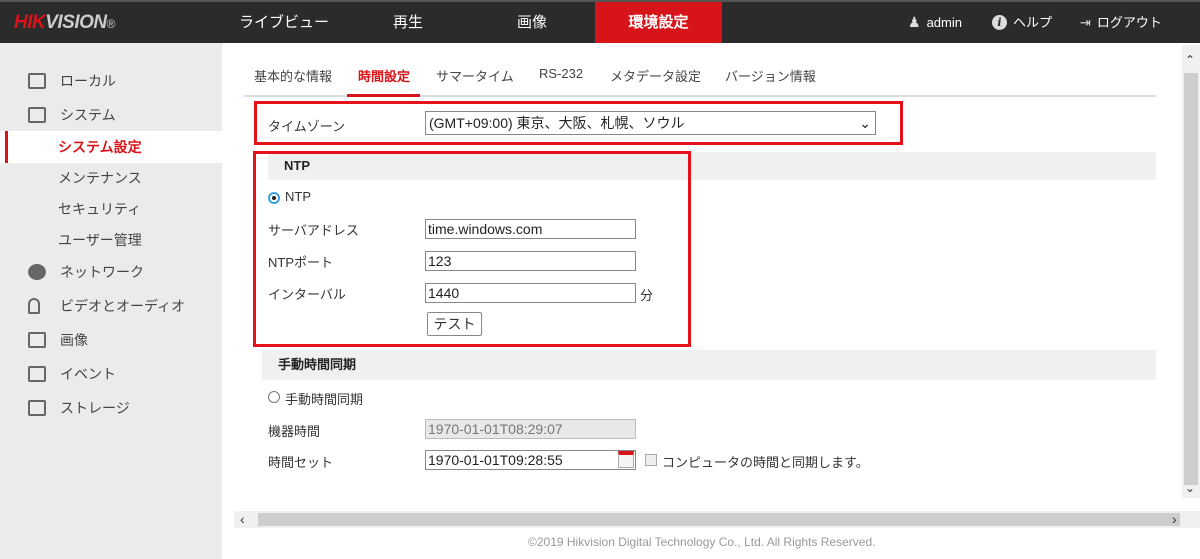 This screenshot has width=1200, height=559. Describe the element at coordinates (100, 147) in the screenshot. I see `sidebar-label: システム設定` at that location.